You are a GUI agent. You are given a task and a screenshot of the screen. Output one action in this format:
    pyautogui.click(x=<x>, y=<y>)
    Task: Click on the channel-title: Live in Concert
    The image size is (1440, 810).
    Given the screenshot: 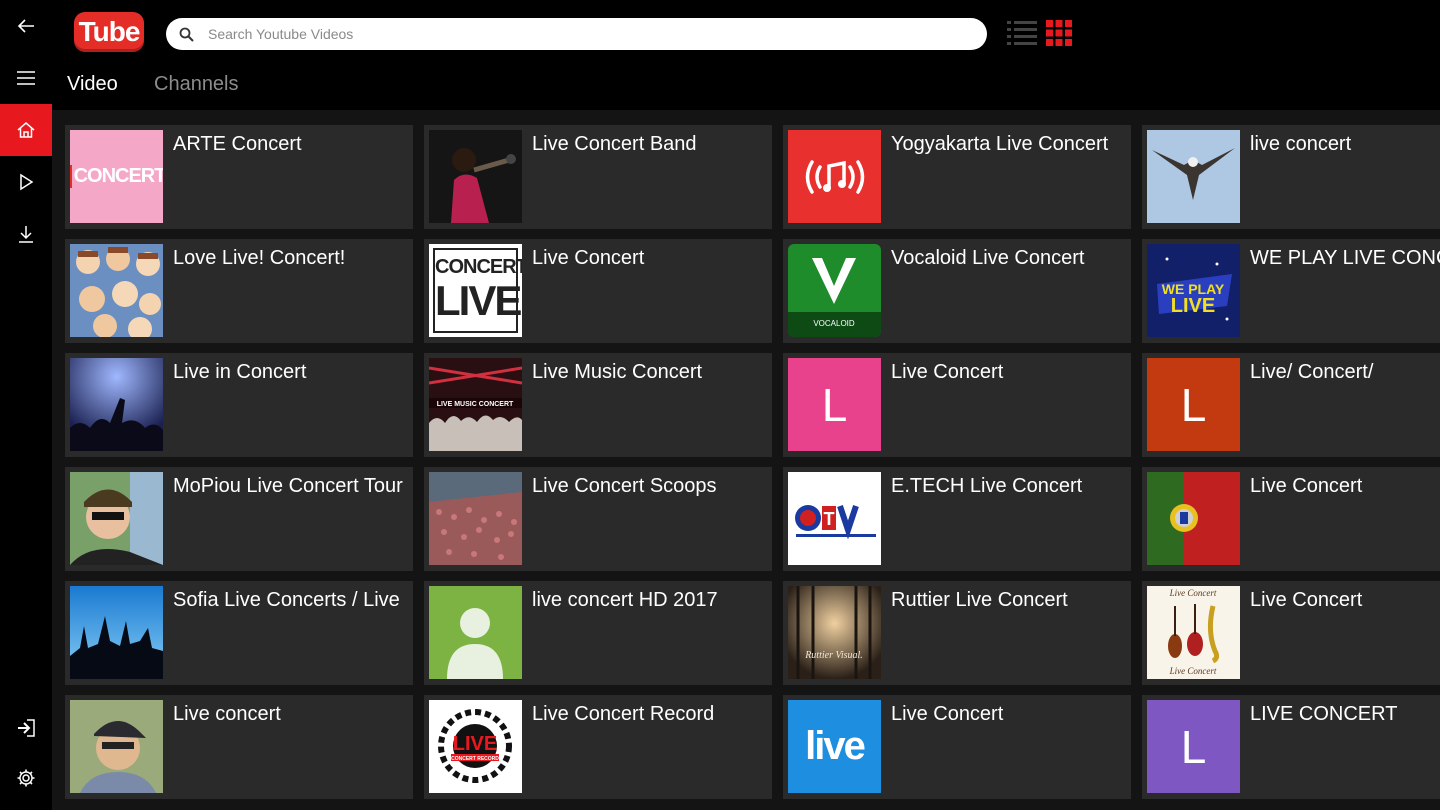 What is the action you would take?
    pyautogui.click(x=240, y=372)
    